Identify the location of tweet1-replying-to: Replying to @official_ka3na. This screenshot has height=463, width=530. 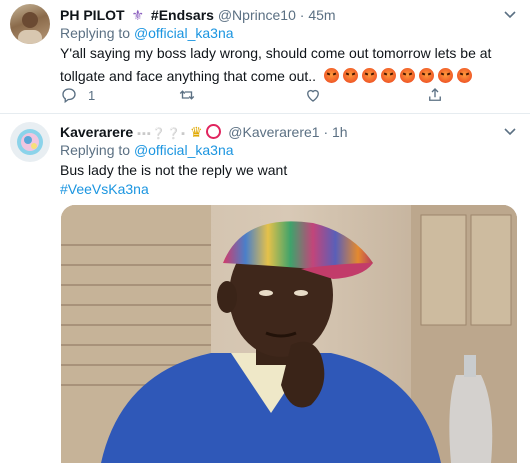
(147, 33).